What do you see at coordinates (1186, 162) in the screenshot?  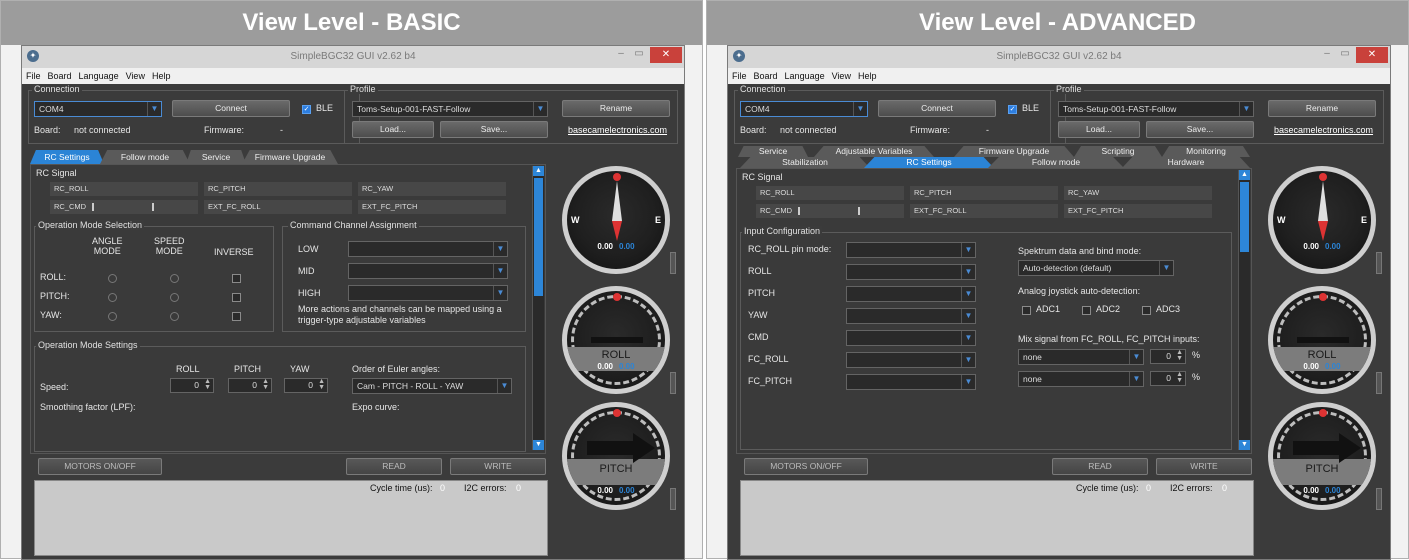 I see `tab-hardware: Hardware` at bounding box center [1186, 162].